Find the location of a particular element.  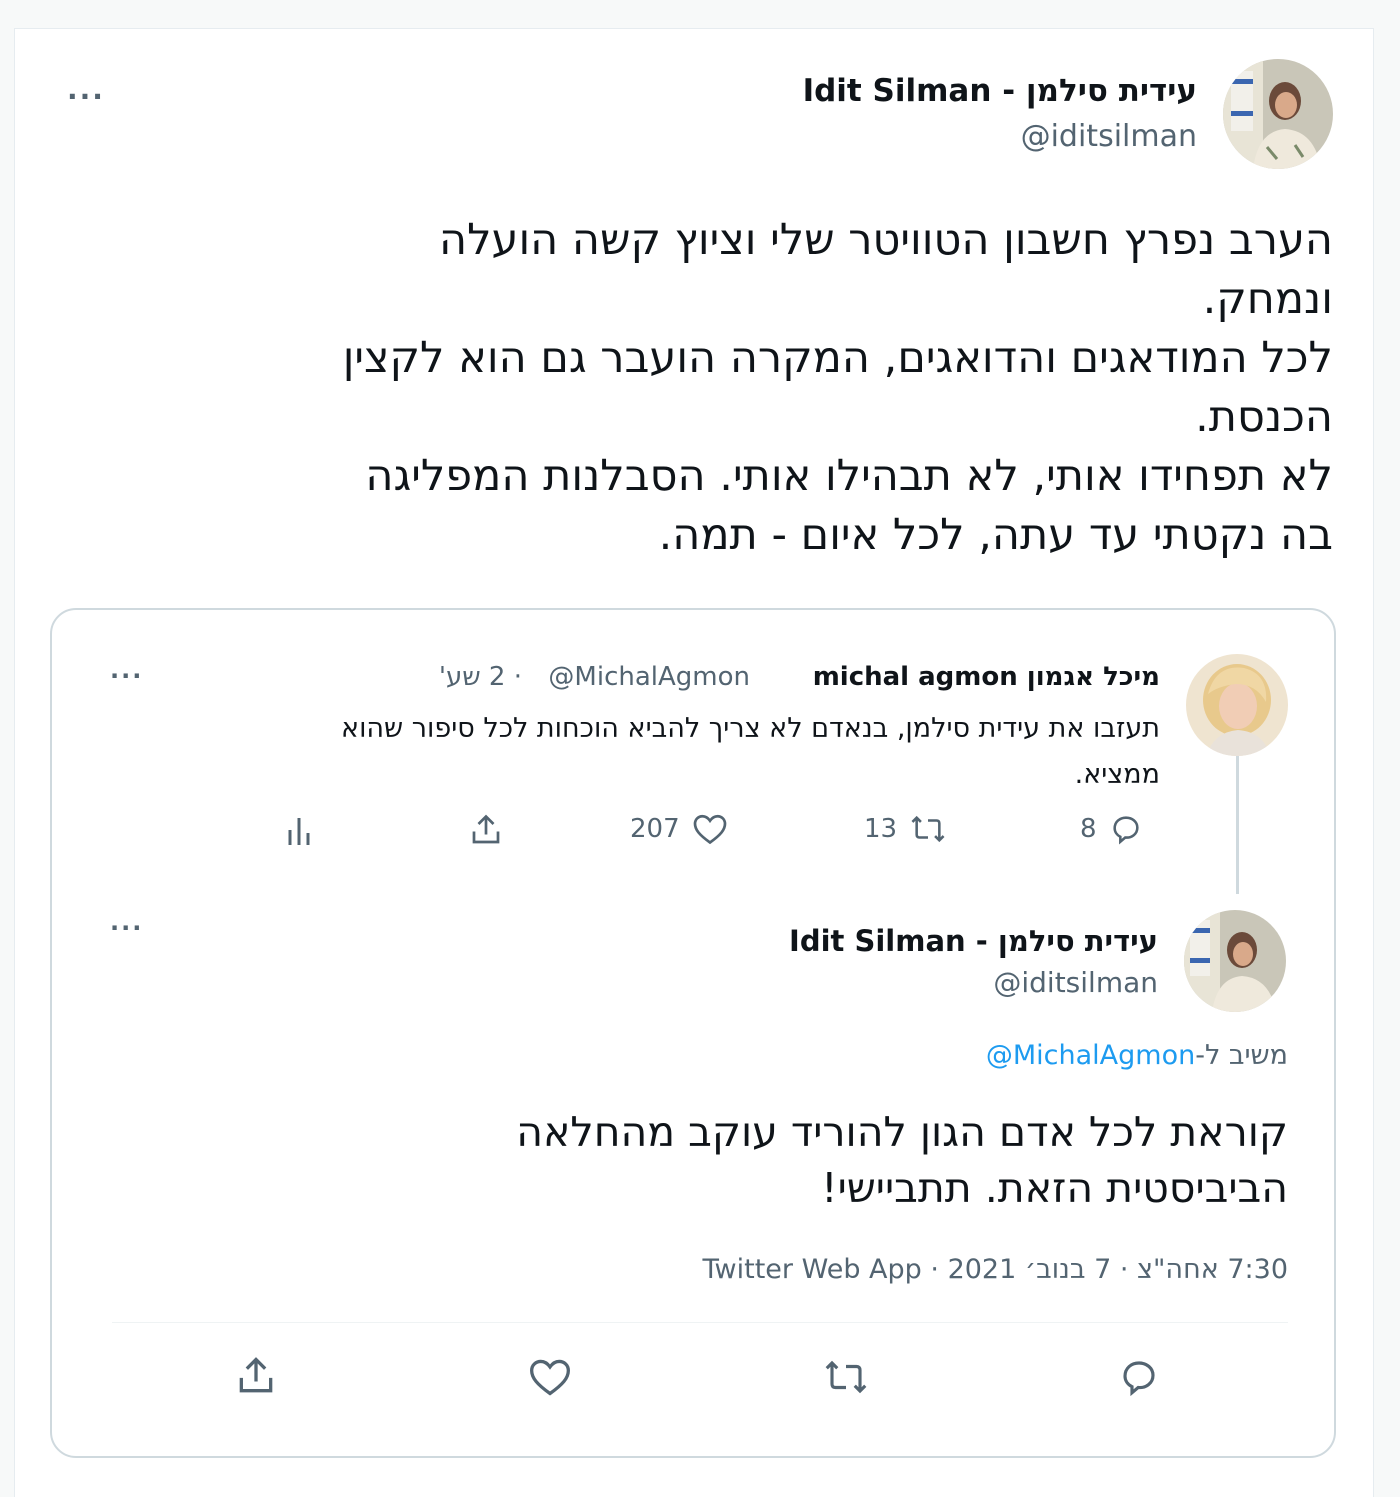

divider is located at coordinates (700, 1322).